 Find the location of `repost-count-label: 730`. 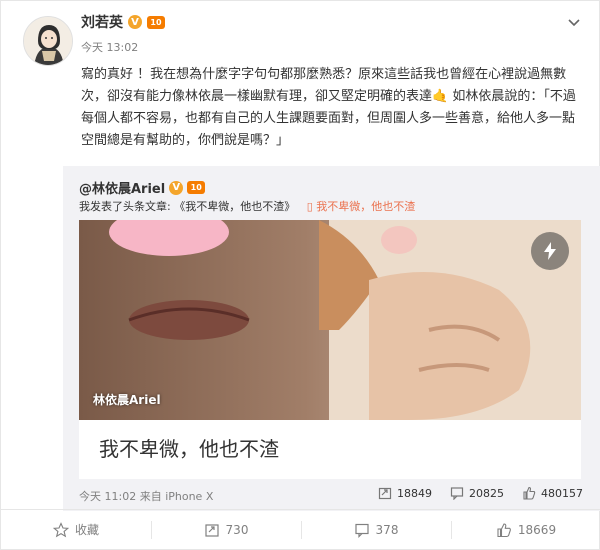

repost-count-label: 730 is located at coordinates (237, 529).